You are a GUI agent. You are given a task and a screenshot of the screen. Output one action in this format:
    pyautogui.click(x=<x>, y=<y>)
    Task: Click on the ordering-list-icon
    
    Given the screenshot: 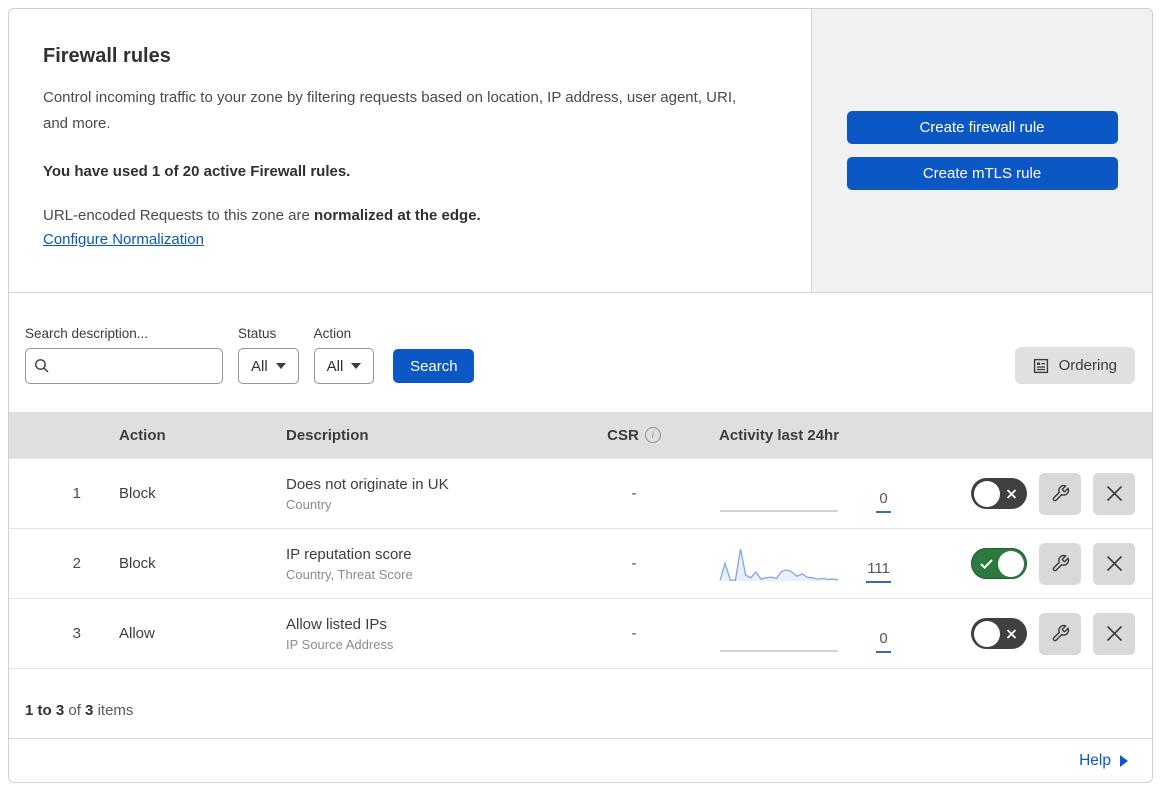 What is the action you would take?
    pyautogui.click(x=1040, y=365)
    